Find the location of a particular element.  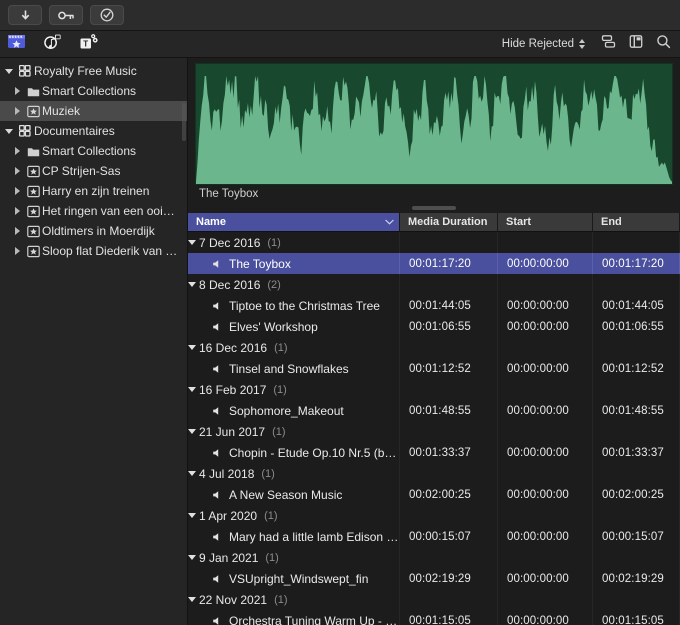

table-group-header: 21 Jun 2017 (1) is located at coordinates (434, 431).